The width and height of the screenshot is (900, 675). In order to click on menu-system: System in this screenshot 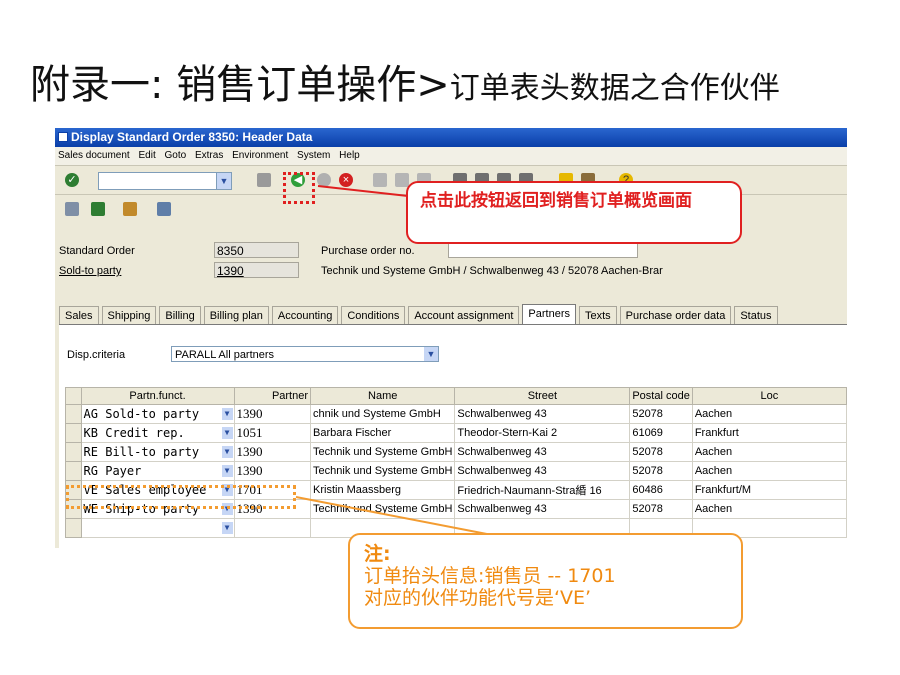, I will do `click(313, 155)`.